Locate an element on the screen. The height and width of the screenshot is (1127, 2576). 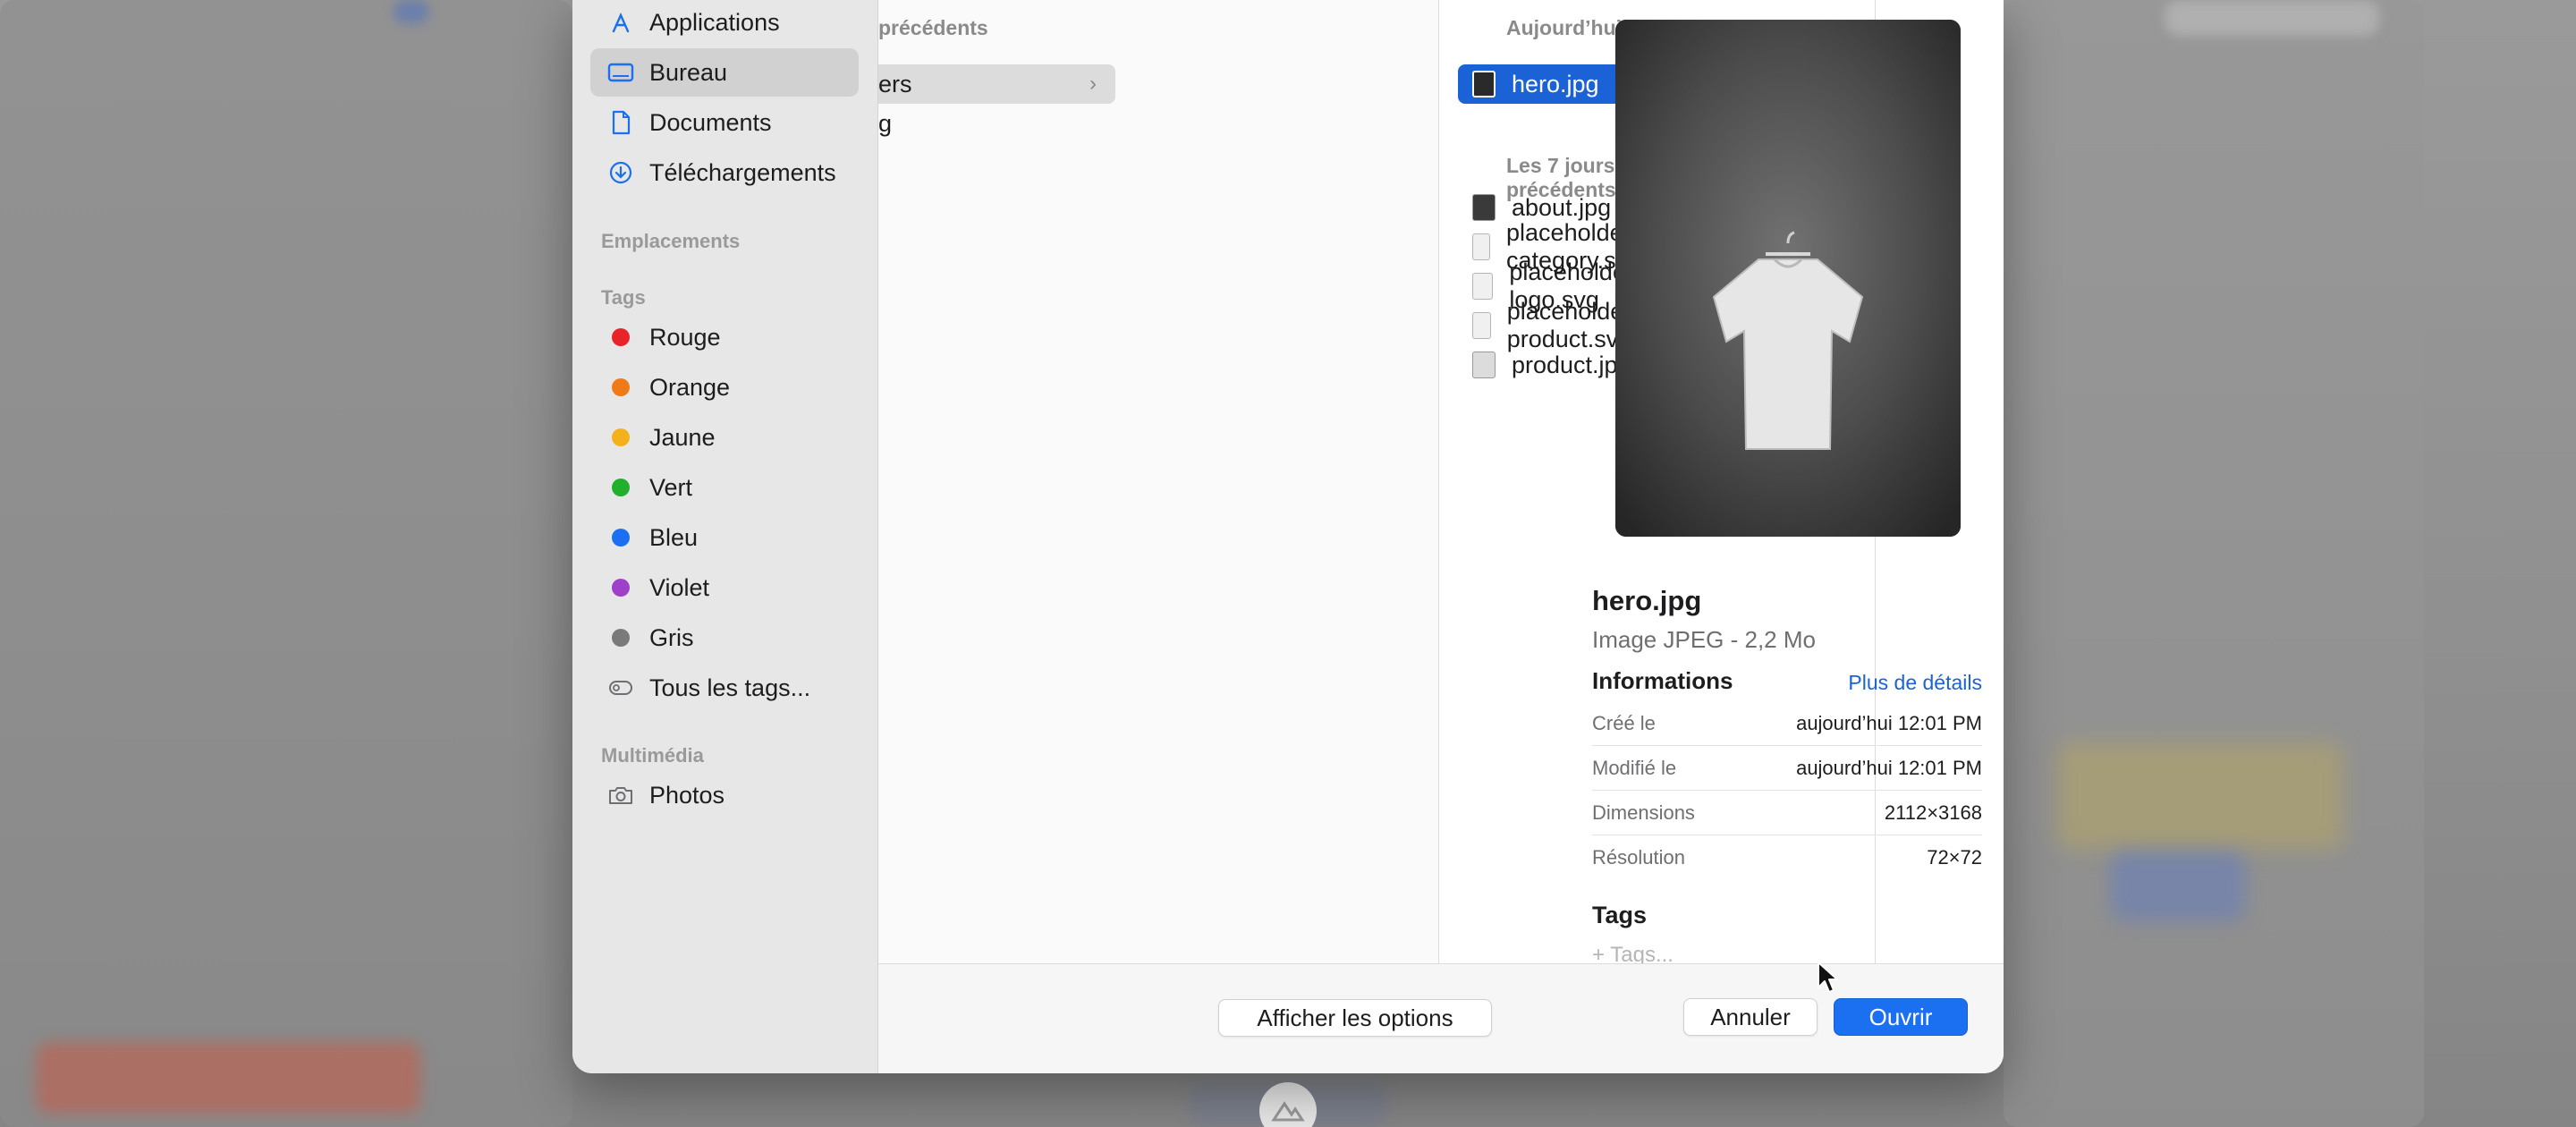
file-row: g is located at coordinates (885, 123).